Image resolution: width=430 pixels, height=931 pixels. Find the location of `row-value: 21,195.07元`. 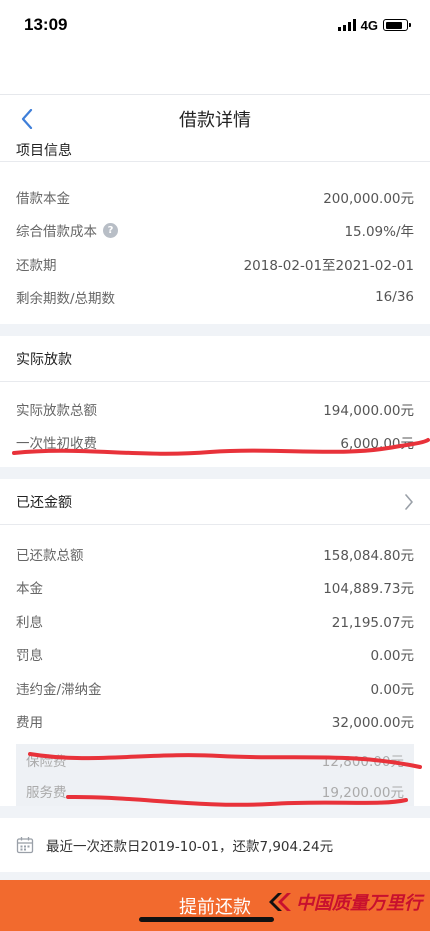

row-value: 21,195.07元 is located at coordinates (372, 622).